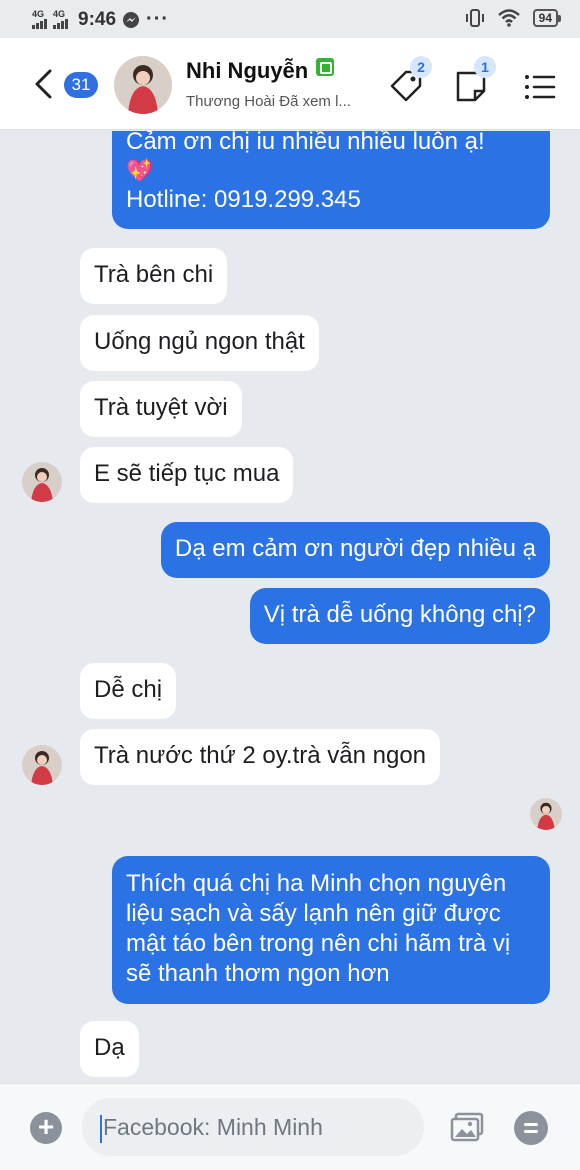 The height and width of the screenshot is (1170, 580). What do you see at coordinates (81, 85) in the screenshot?
I see `unread-count-badge: 31` at bounding box center [81, 85].